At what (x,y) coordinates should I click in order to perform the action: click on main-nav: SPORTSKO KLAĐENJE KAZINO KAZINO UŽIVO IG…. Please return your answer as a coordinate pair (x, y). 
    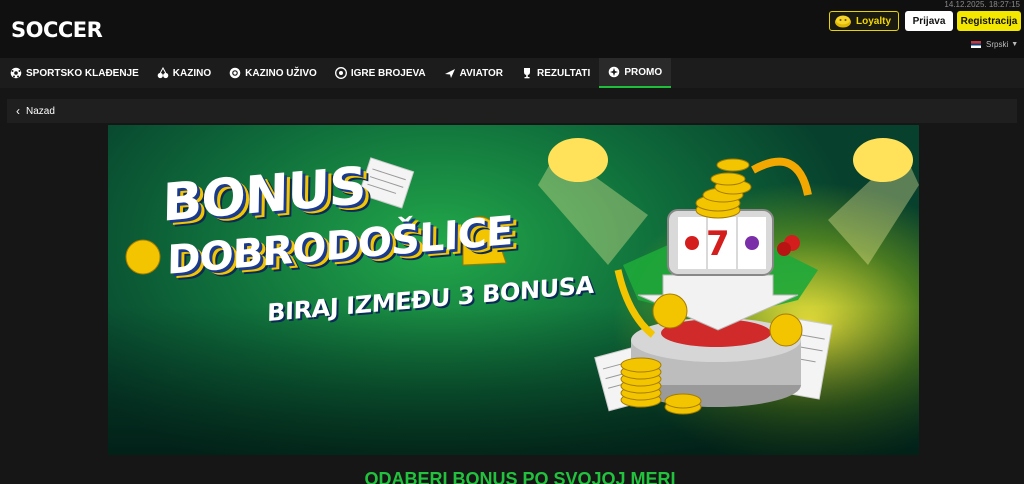
    Looking at the image, I should click on (512, 73).